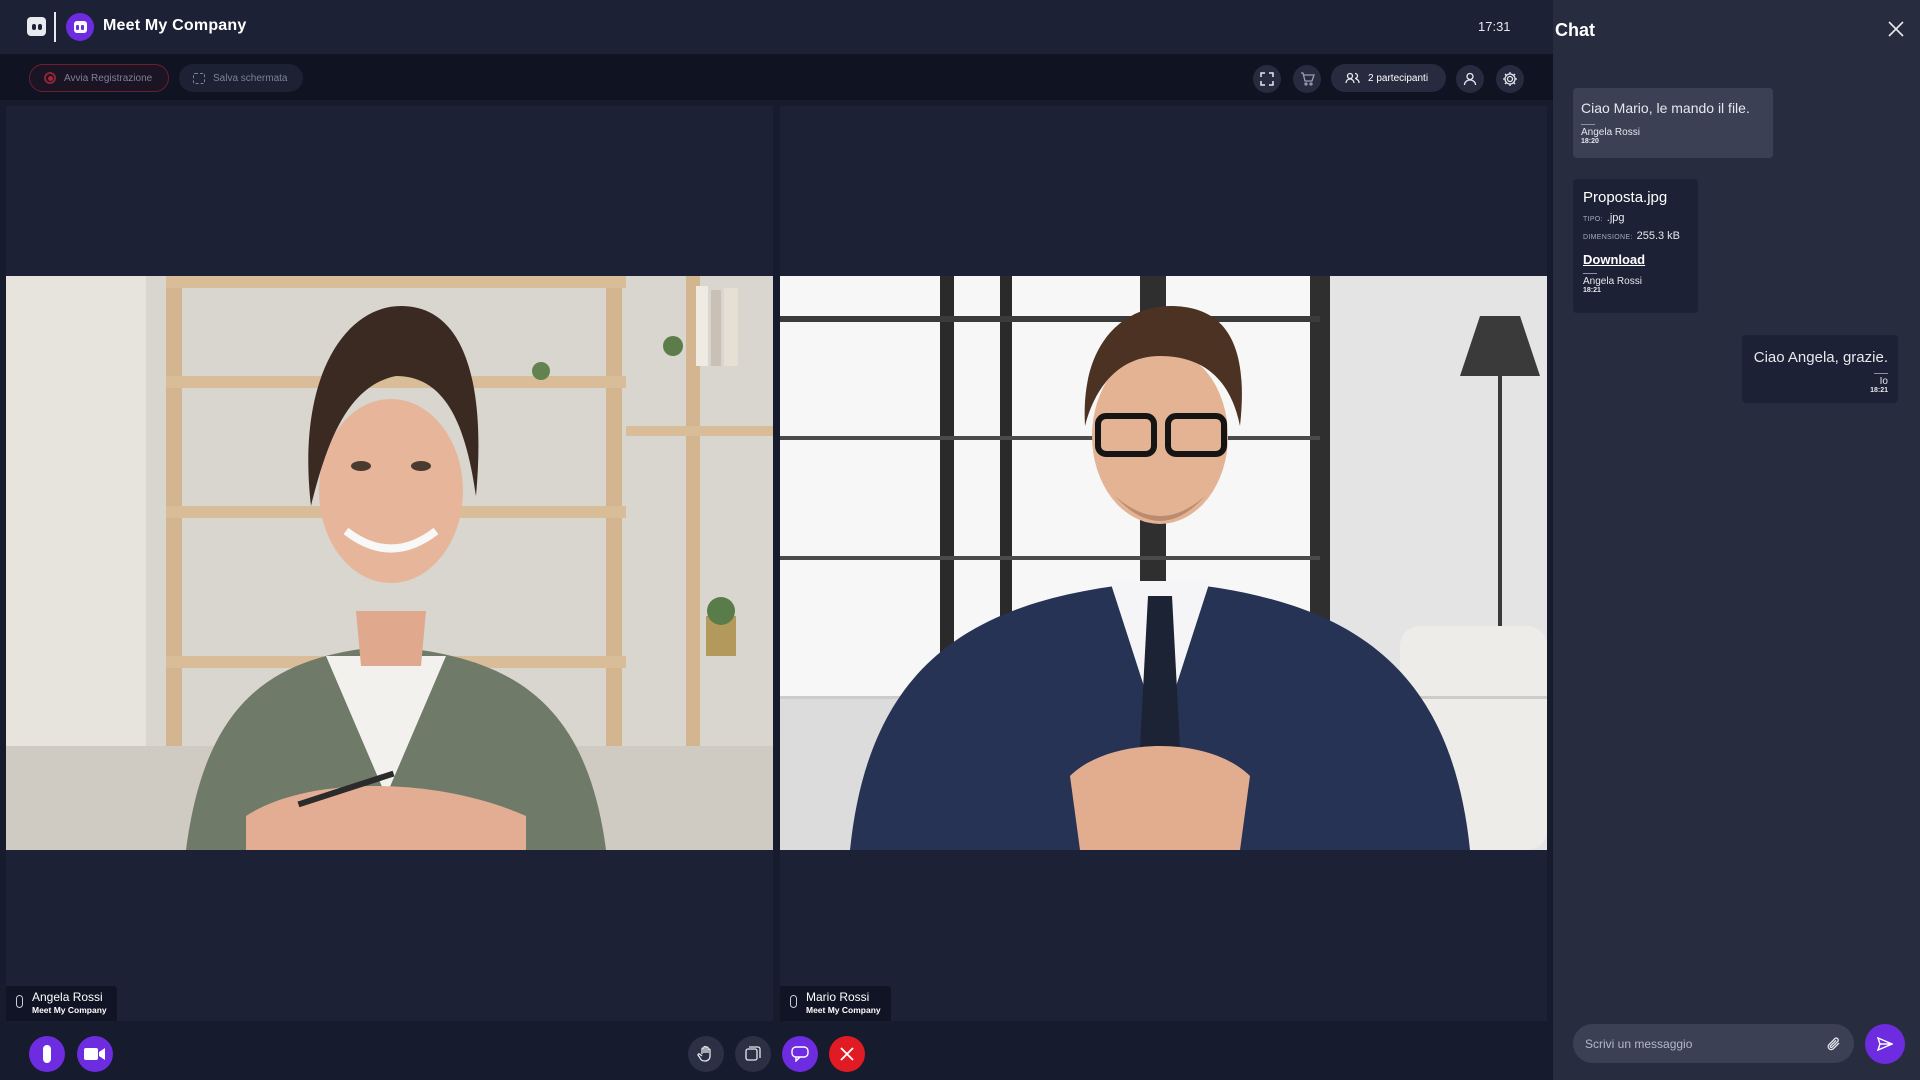 This screenshot has width=1920, height=1080. I want to click on clock: 17:31, so click(1494, 26).